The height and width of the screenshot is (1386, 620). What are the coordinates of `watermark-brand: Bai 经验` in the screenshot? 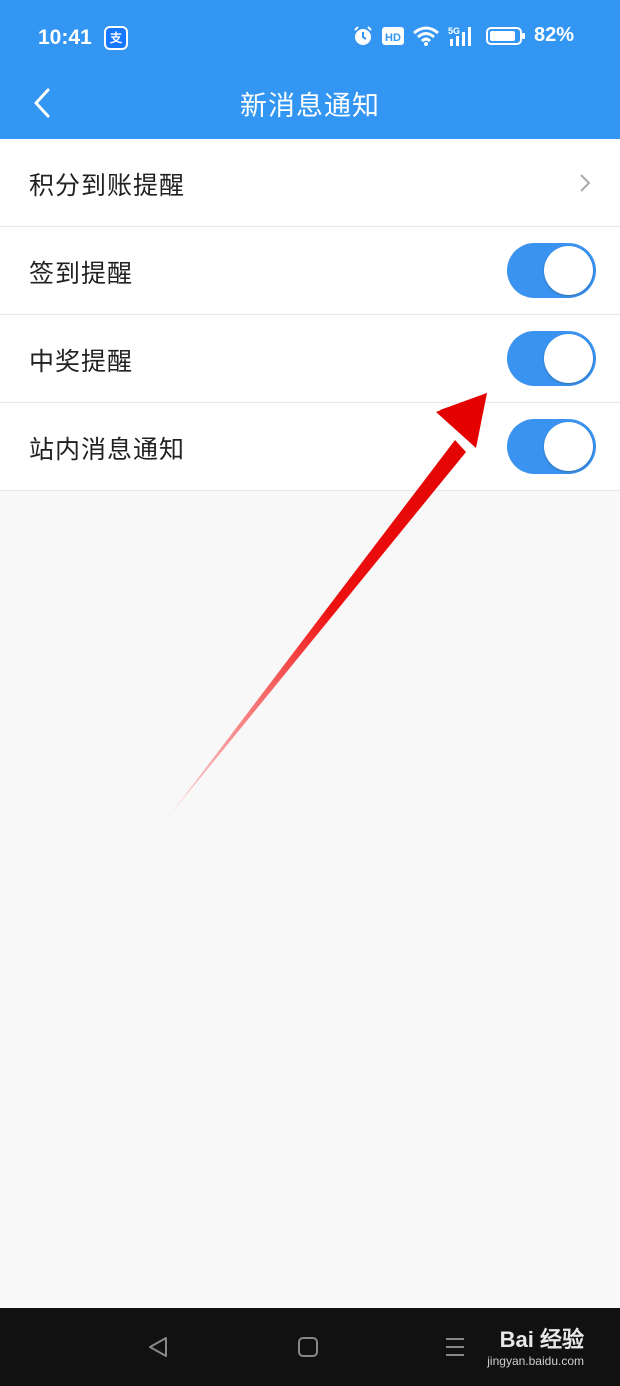 It's located at (541, 1339).